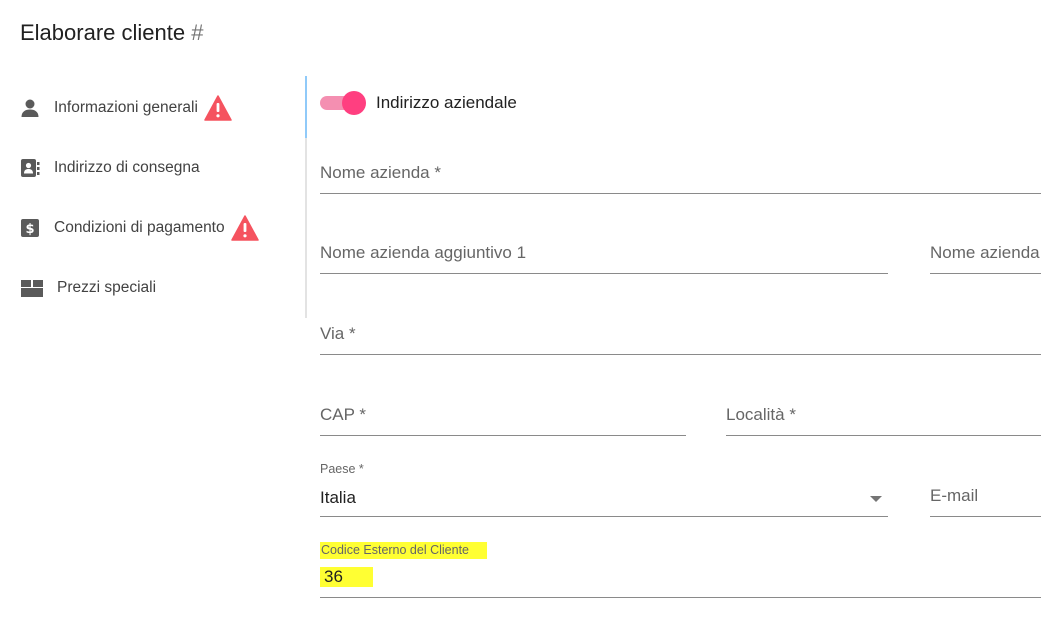 Image resolution: width=1041 pixels, height=633 pixels. I want to click on sidebar-item-informazioni-generali: Informazioni generali, so click(126, 108).